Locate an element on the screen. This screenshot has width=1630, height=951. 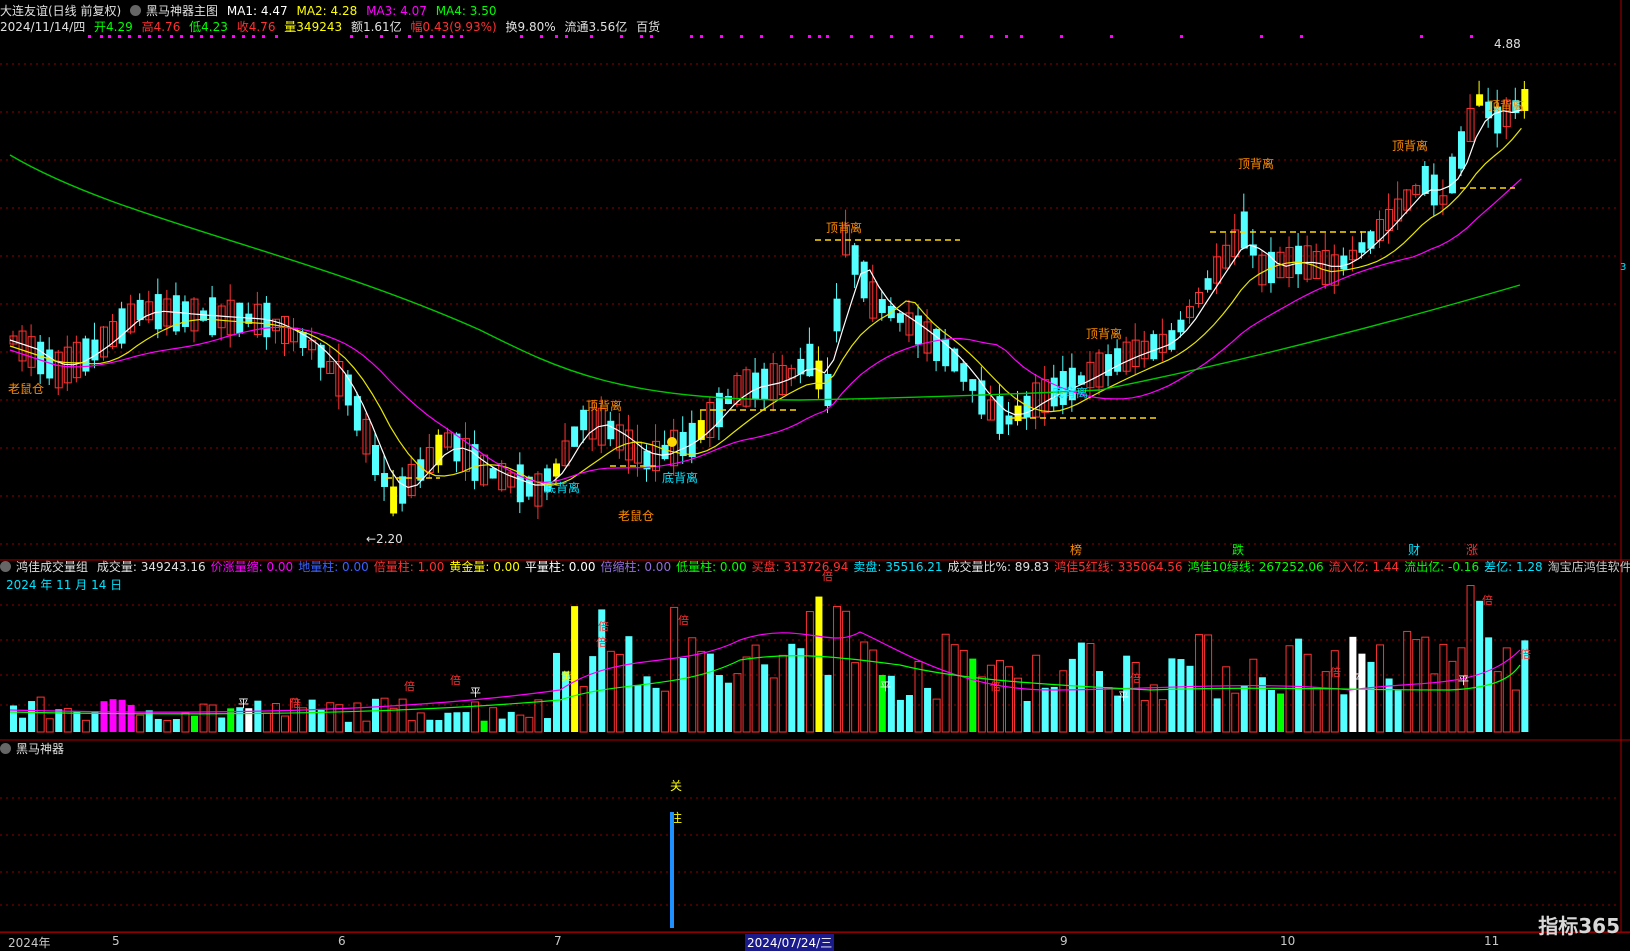
stock-title: 大连友谊(日线 前复权) is located at coordinates (60, 11).